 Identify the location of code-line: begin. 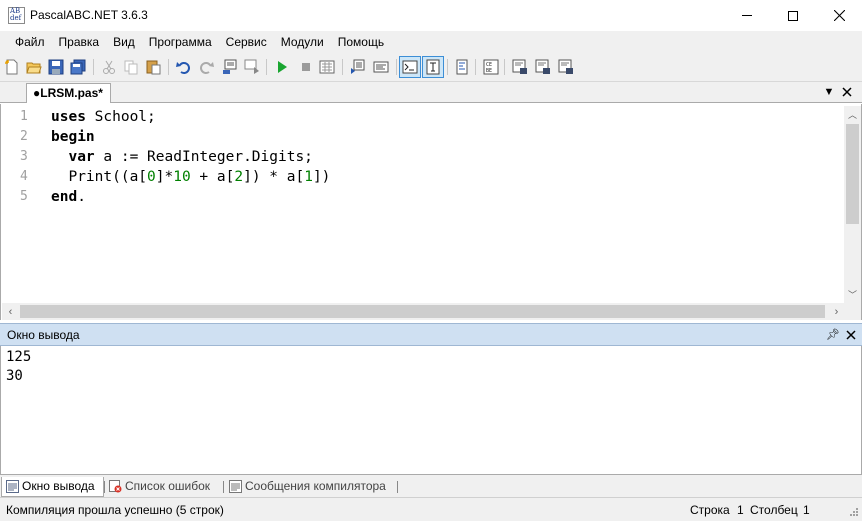
(190, 137).